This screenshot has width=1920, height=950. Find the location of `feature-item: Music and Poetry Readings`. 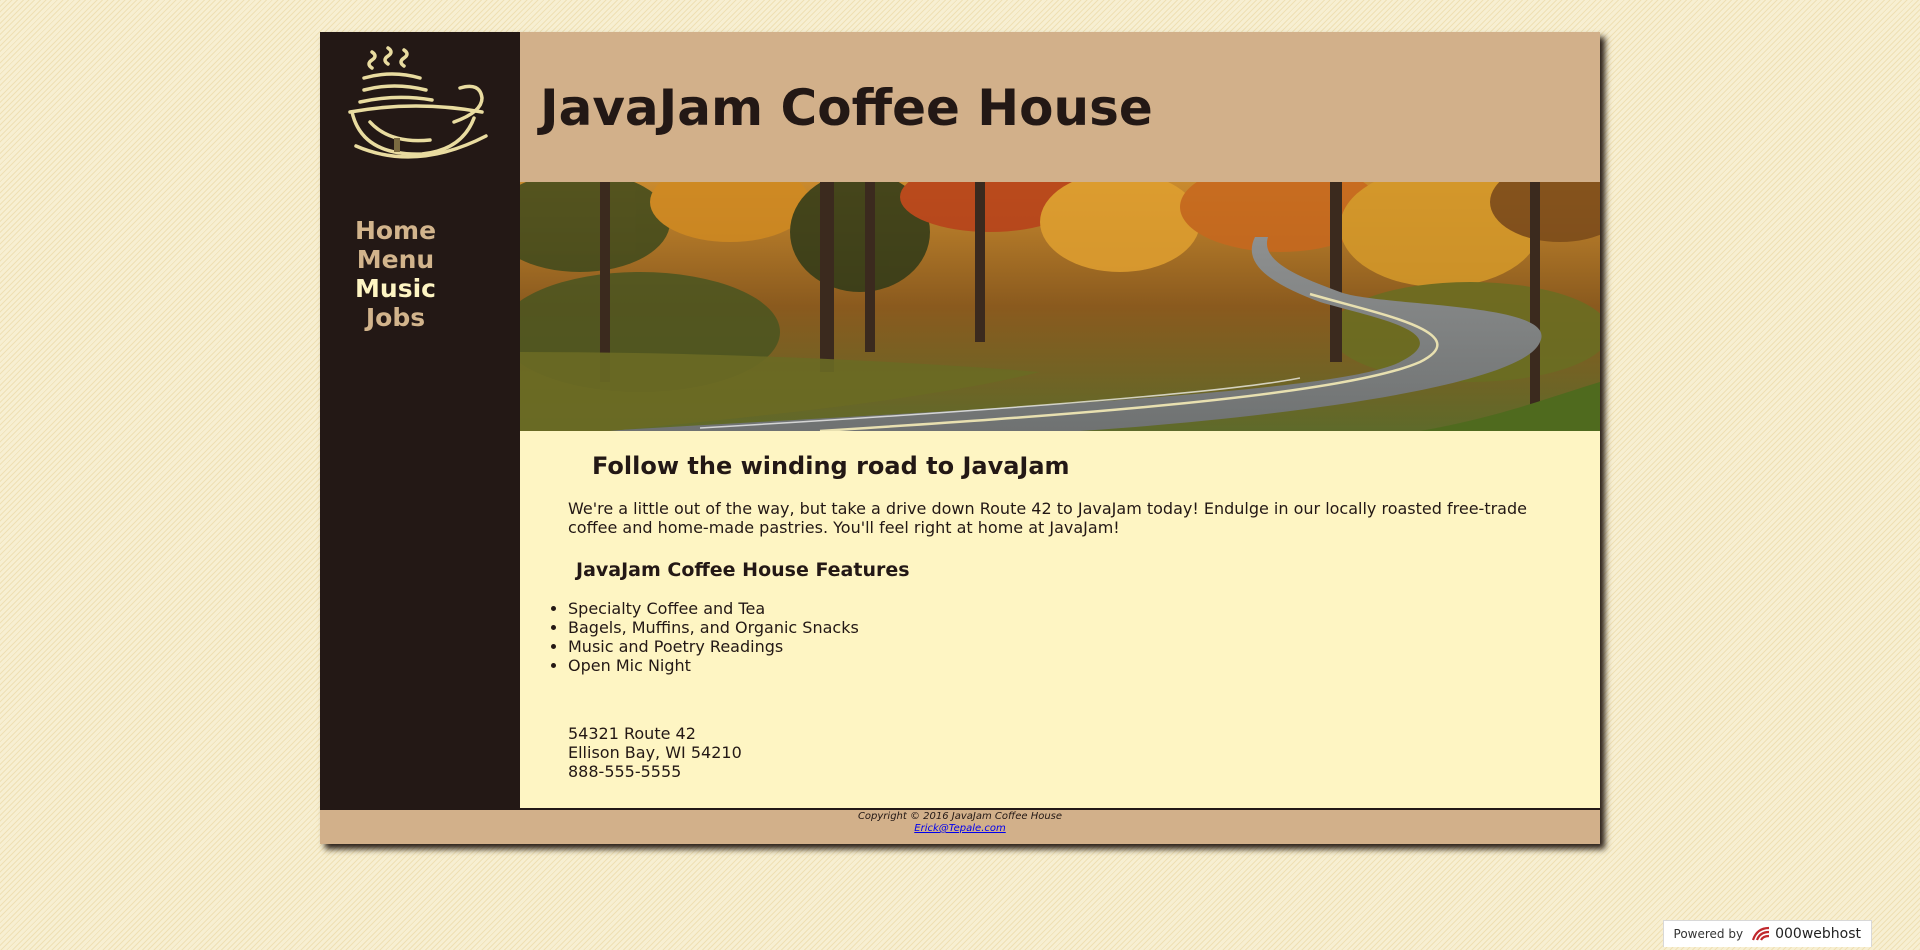

feature-item: Music and Poetry Readings is located at coordinates (713, 646).